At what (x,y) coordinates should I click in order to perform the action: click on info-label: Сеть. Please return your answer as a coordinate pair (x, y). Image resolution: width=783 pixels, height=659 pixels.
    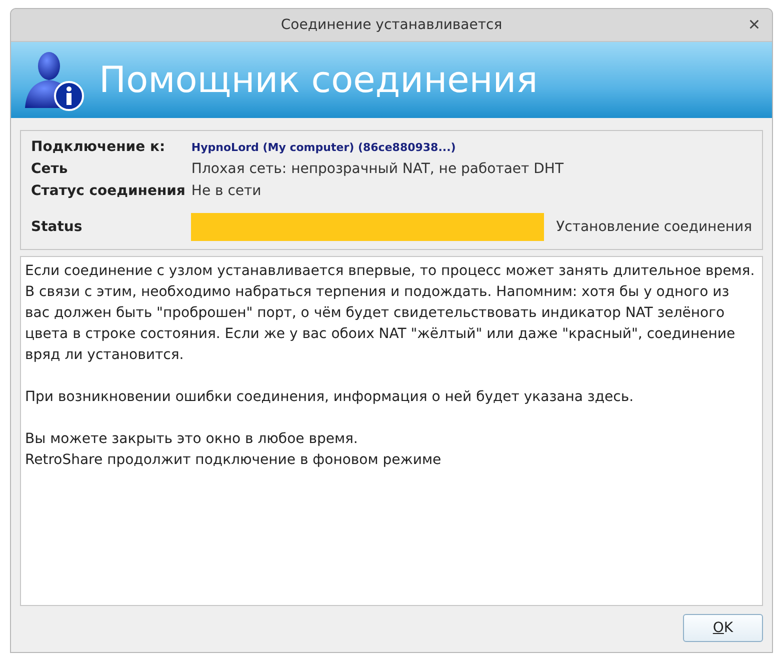
    Looking at the image, I should click on (50, 169).